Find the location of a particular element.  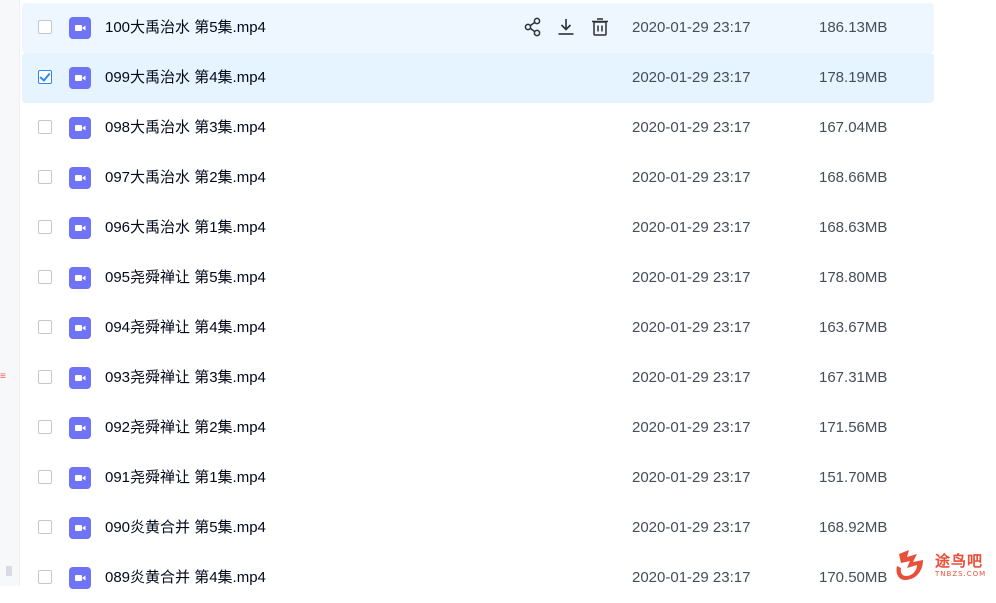

site-watermark: 途鸟吧 TNBZS.COM is located at coordinates (943, 566).